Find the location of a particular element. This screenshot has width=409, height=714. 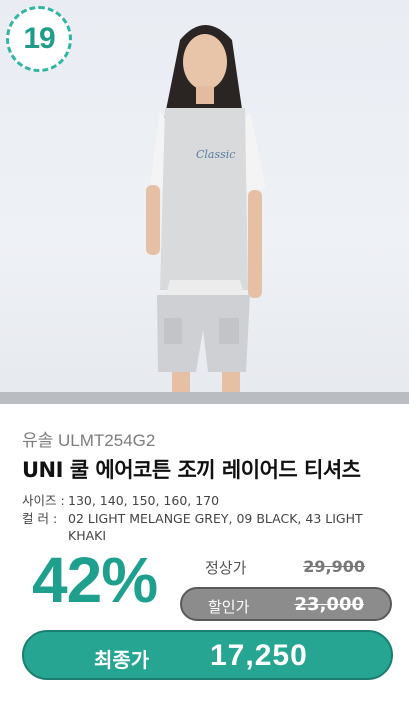

rank-number: 19 is located at coordinates (39, 38).